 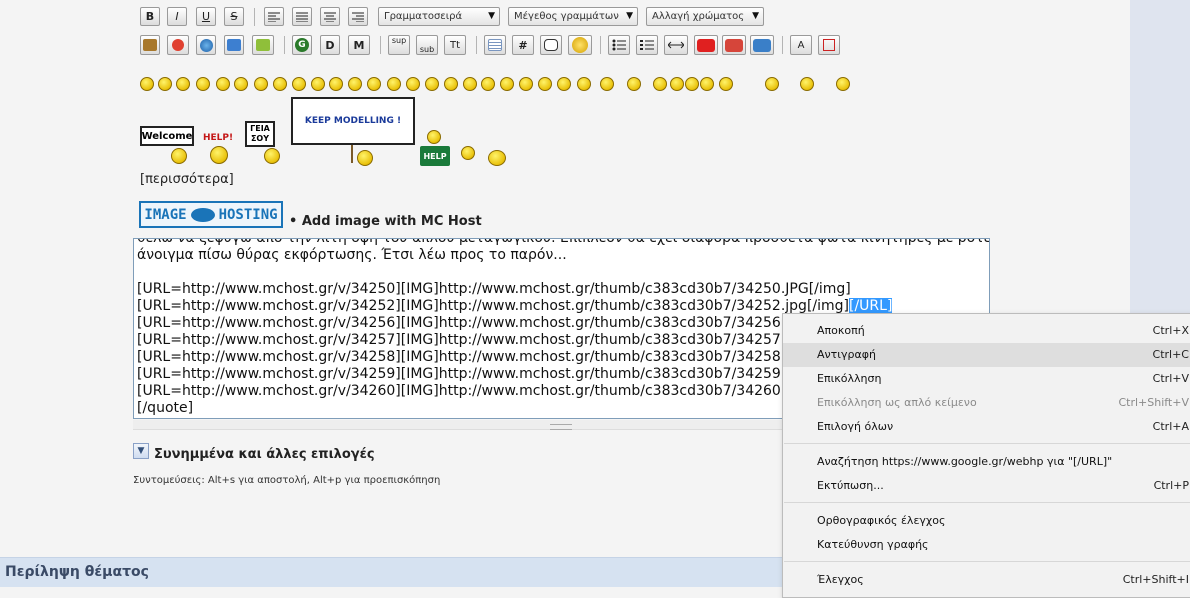 I want to click on font-size-select: Μέγεθος γραμμάτων ▼, so click(x=573, y=16).